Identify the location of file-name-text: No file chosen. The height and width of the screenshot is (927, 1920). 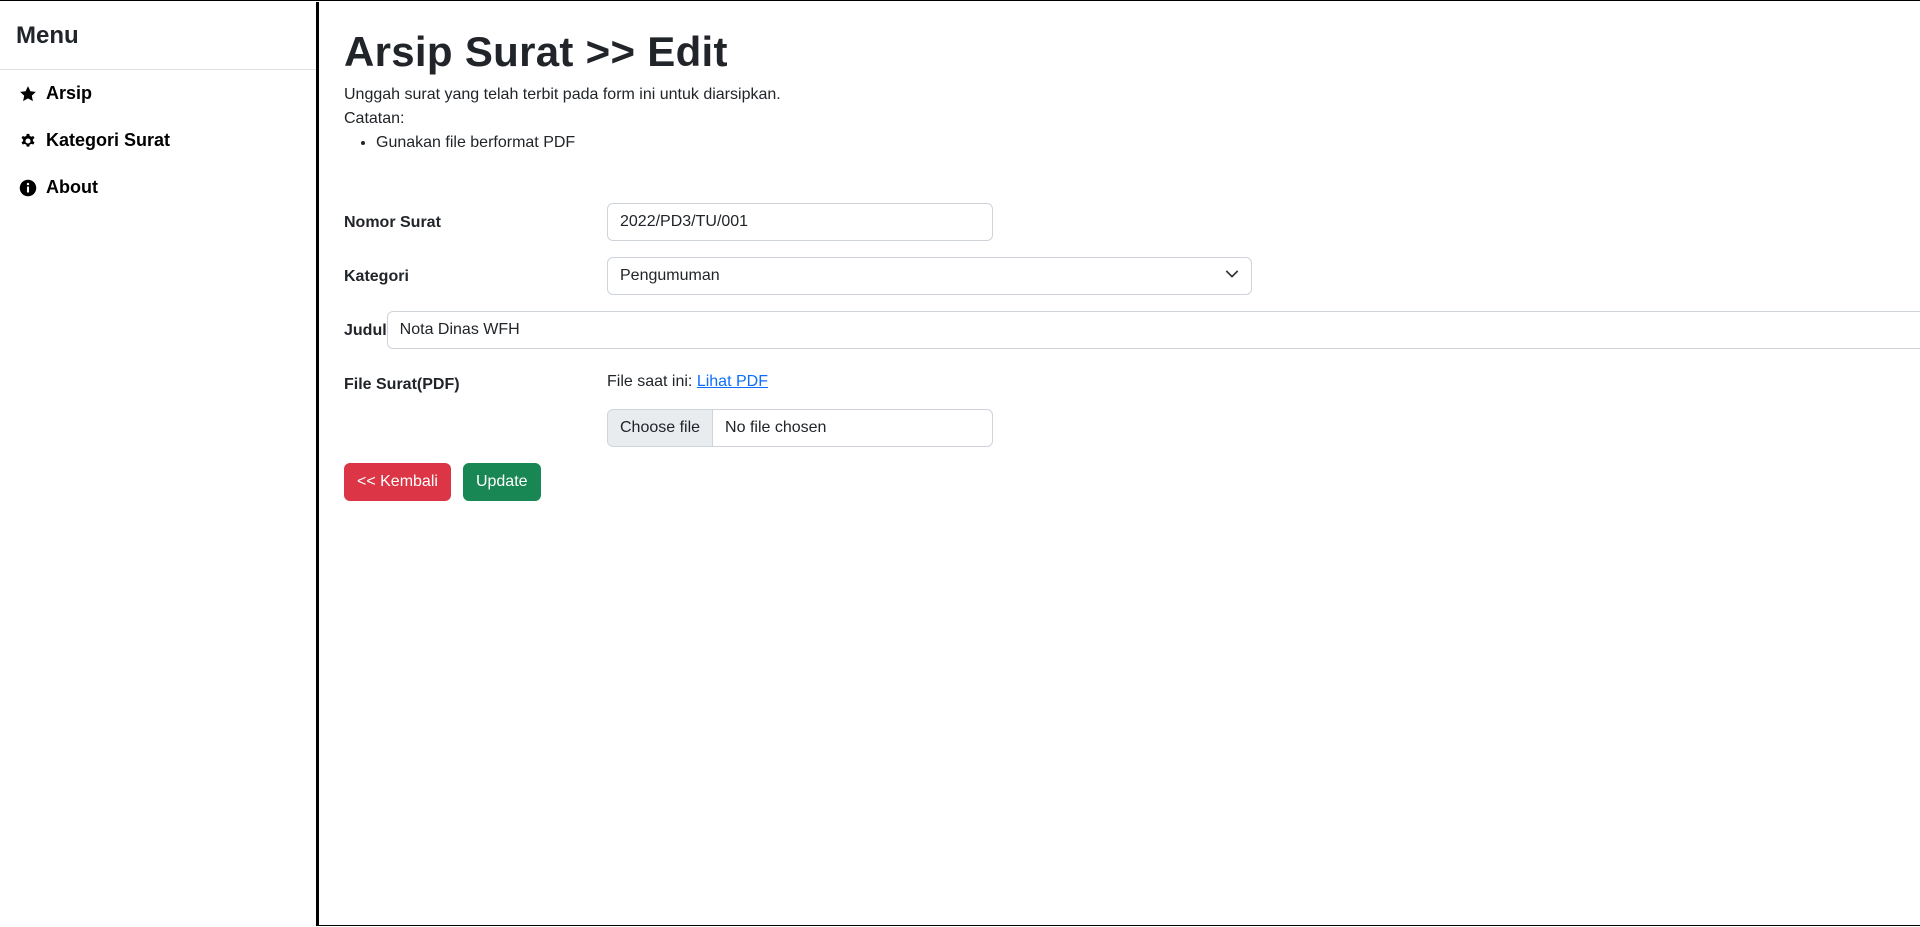
(776, 427).